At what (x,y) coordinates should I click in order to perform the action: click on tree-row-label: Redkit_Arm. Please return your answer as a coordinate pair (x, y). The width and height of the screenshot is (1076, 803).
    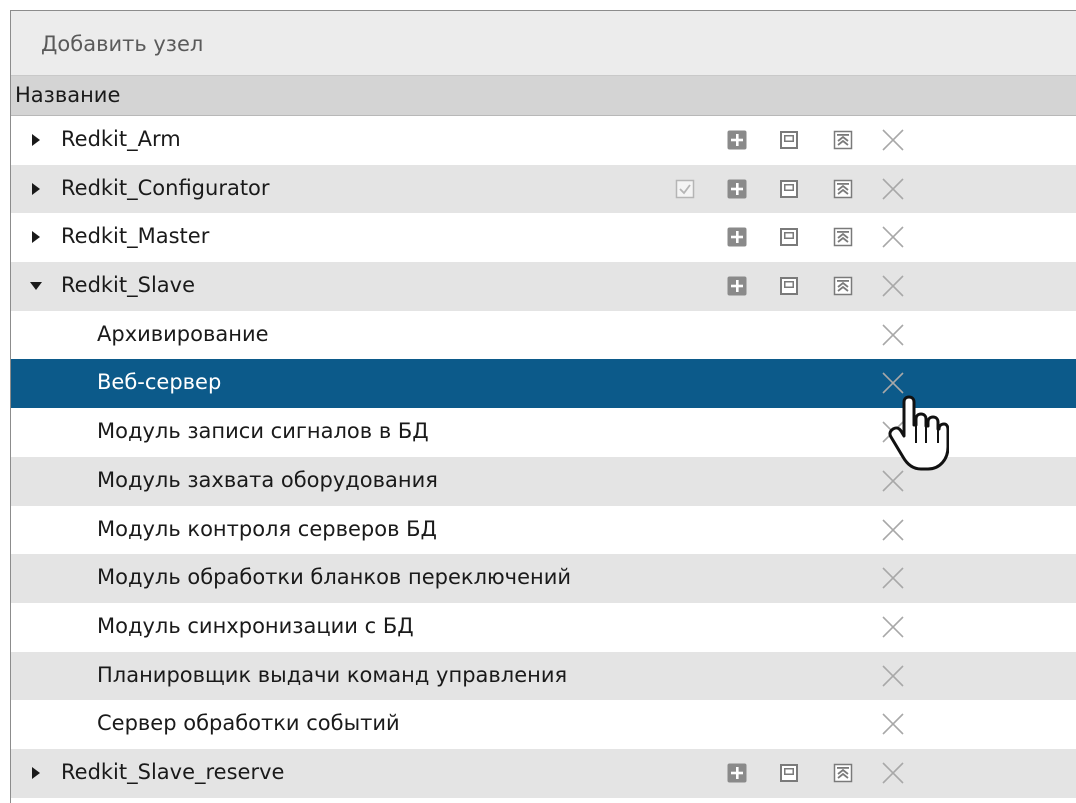
    Looking at the image, I should click on (121, 139).